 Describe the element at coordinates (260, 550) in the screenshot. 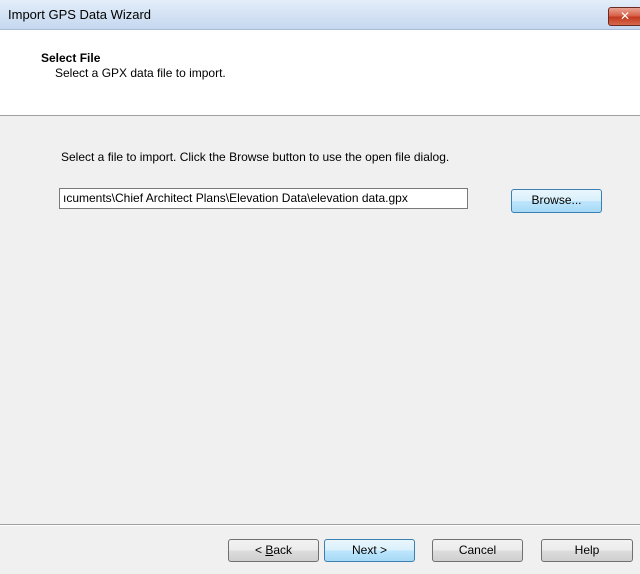

I see `back-prefix: <` at that location.